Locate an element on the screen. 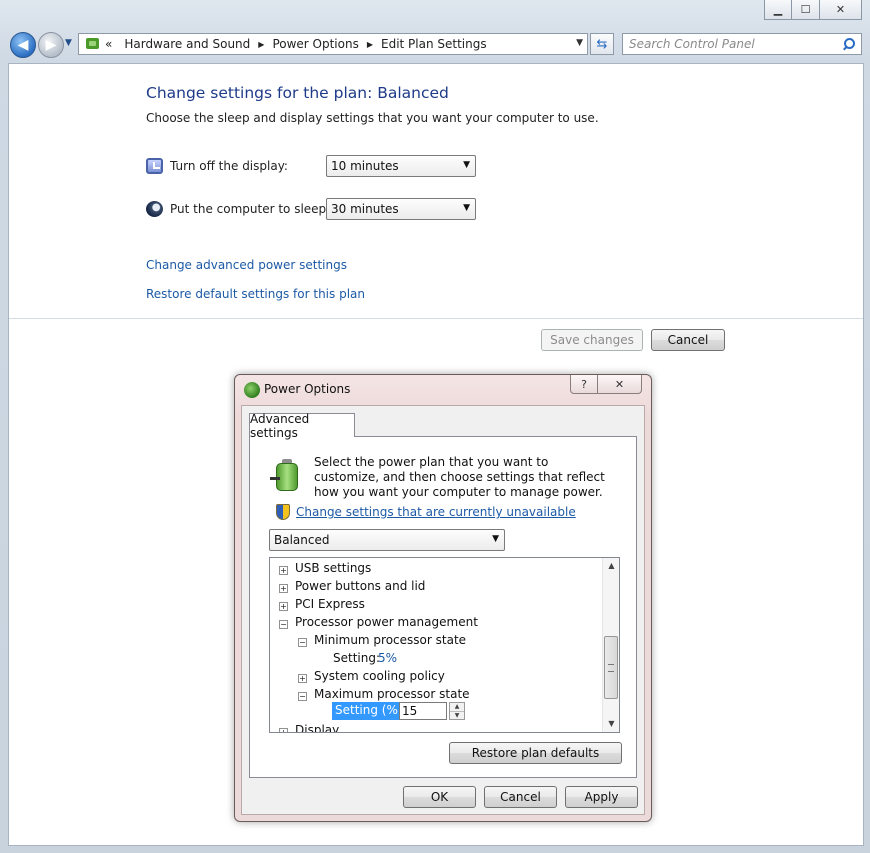 Image resolution: width=870 pixels, height=853 pixels. tree-item-system-cooling: System cooling policy is located at coordinates (379, 676).